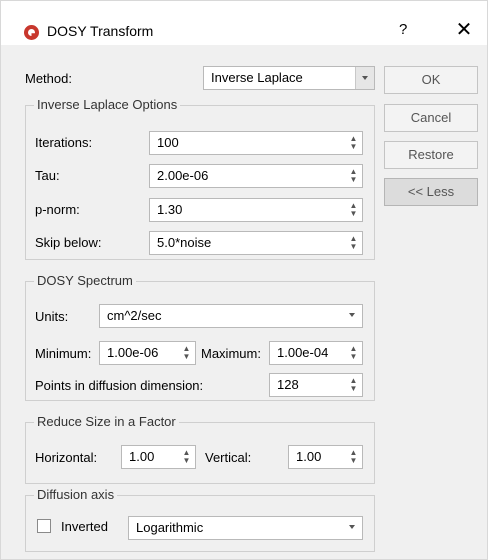 This screenshot has width=488, height=560. I want to click on points-value: 128, so click(288, 384).